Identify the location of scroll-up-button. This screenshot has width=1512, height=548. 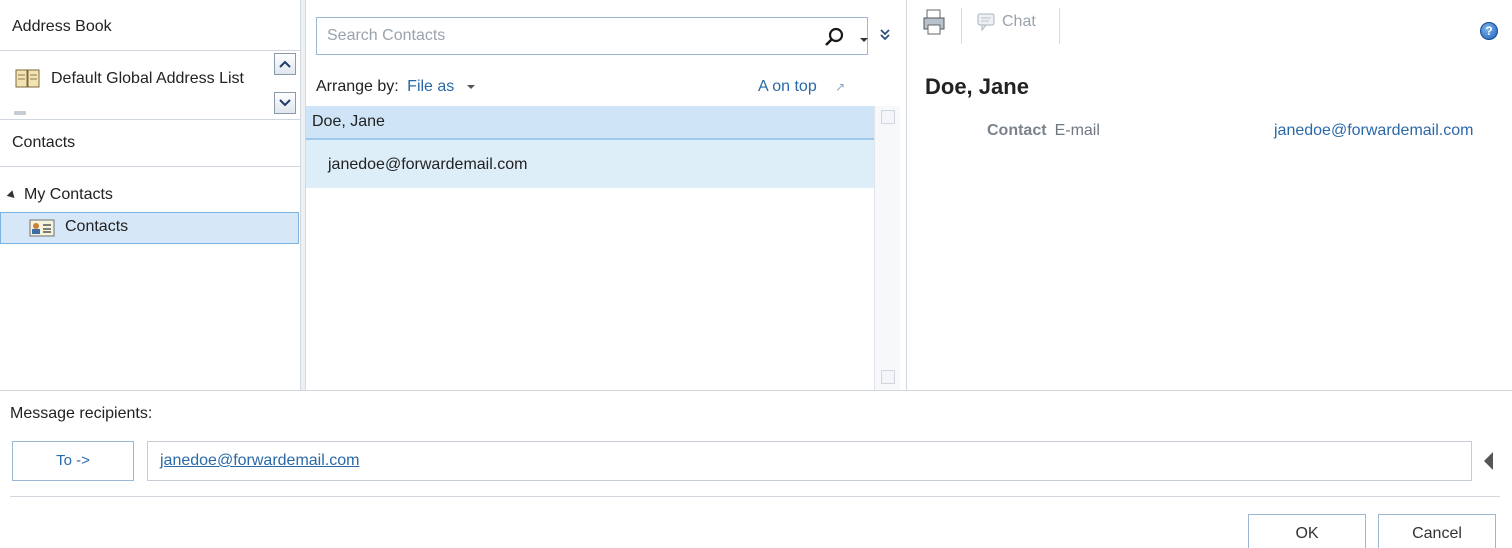
(285, 64).